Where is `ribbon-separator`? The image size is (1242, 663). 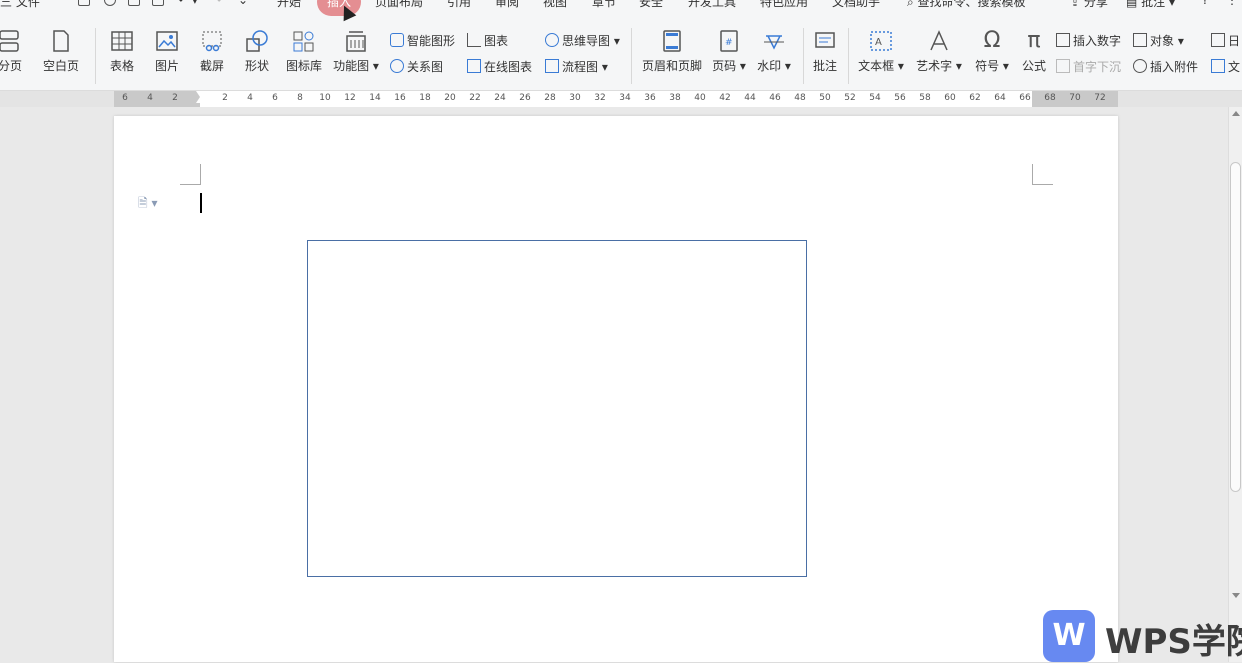
ribbon-separator is located at coordinates (803, 56).